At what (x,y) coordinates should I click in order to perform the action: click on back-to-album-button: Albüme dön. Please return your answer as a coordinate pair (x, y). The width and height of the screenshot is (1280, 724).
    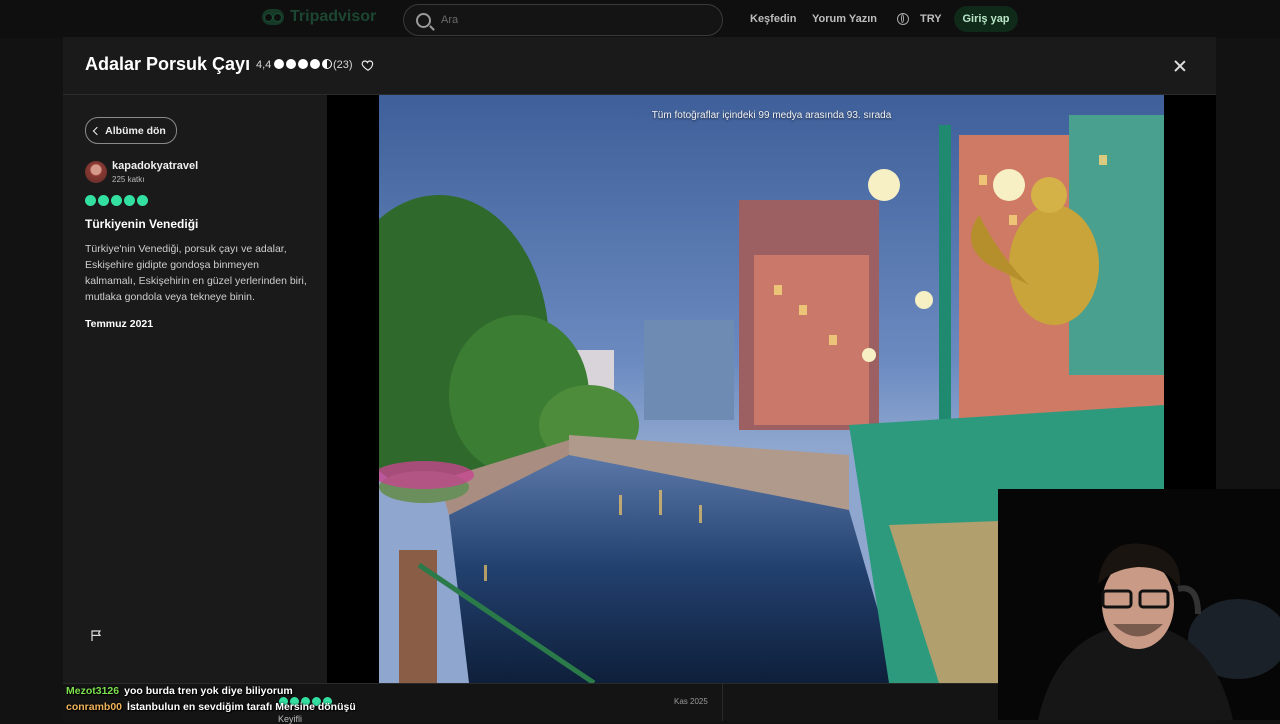
    Looking at the image, I should click on (131, 130).